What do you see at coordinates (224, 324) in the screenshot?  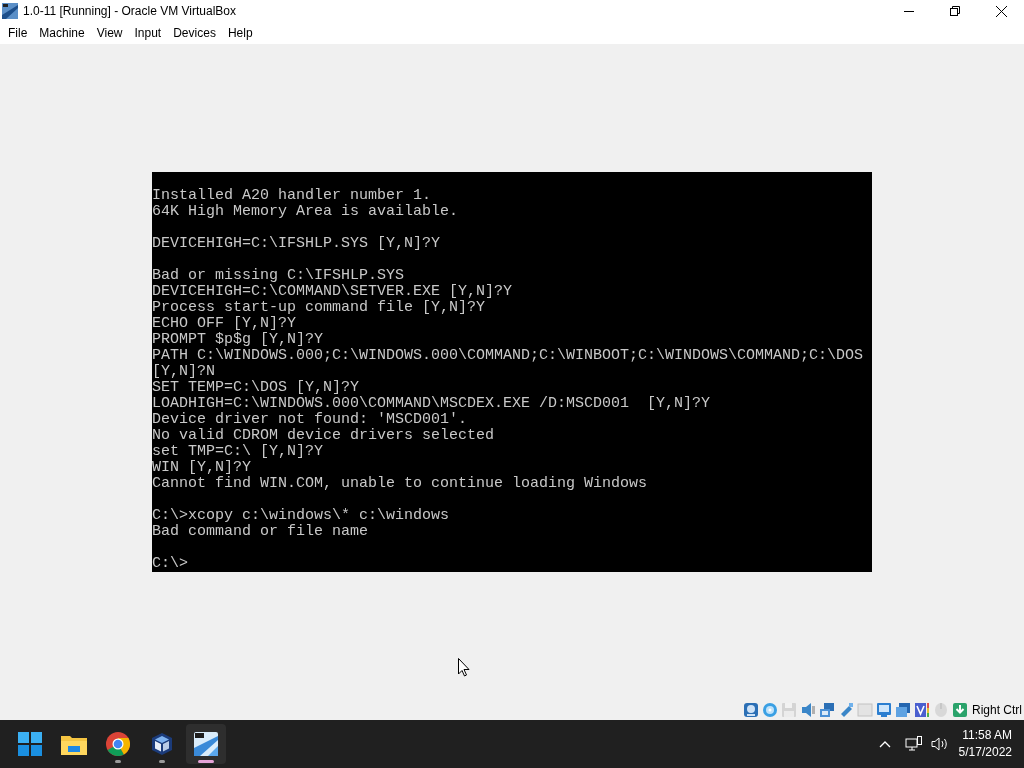 I see `console-line: ECHO OFF [Y,N]?Y` at bounding box center [224, 324].